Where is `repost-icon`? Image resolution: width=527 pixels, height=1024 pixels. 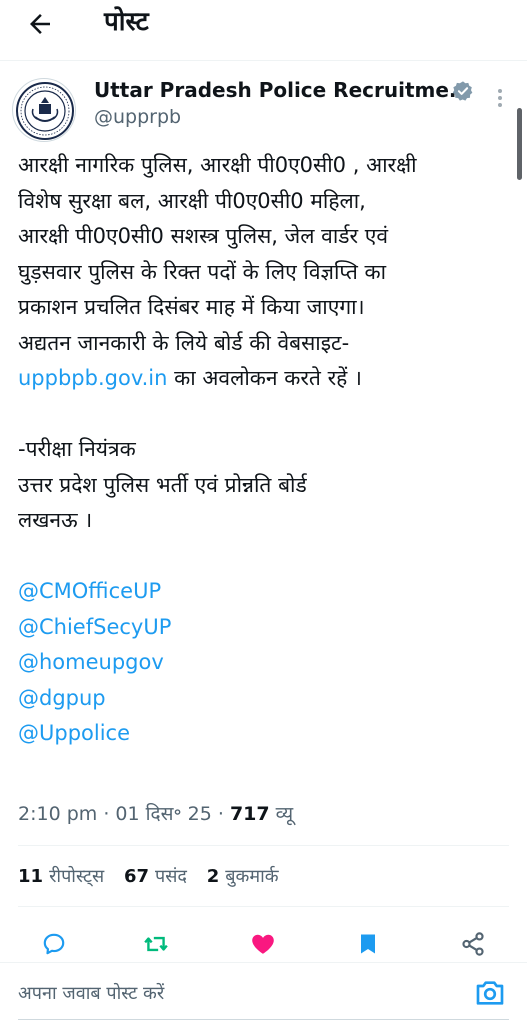
repost-icon is located at coordinates (156, 944).